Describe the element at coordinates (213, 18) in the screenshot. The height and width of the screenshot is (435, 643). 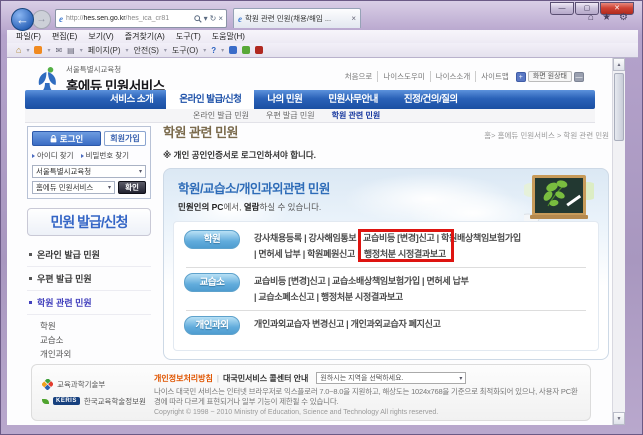
I see `refresh-icon: ↻` at that location.